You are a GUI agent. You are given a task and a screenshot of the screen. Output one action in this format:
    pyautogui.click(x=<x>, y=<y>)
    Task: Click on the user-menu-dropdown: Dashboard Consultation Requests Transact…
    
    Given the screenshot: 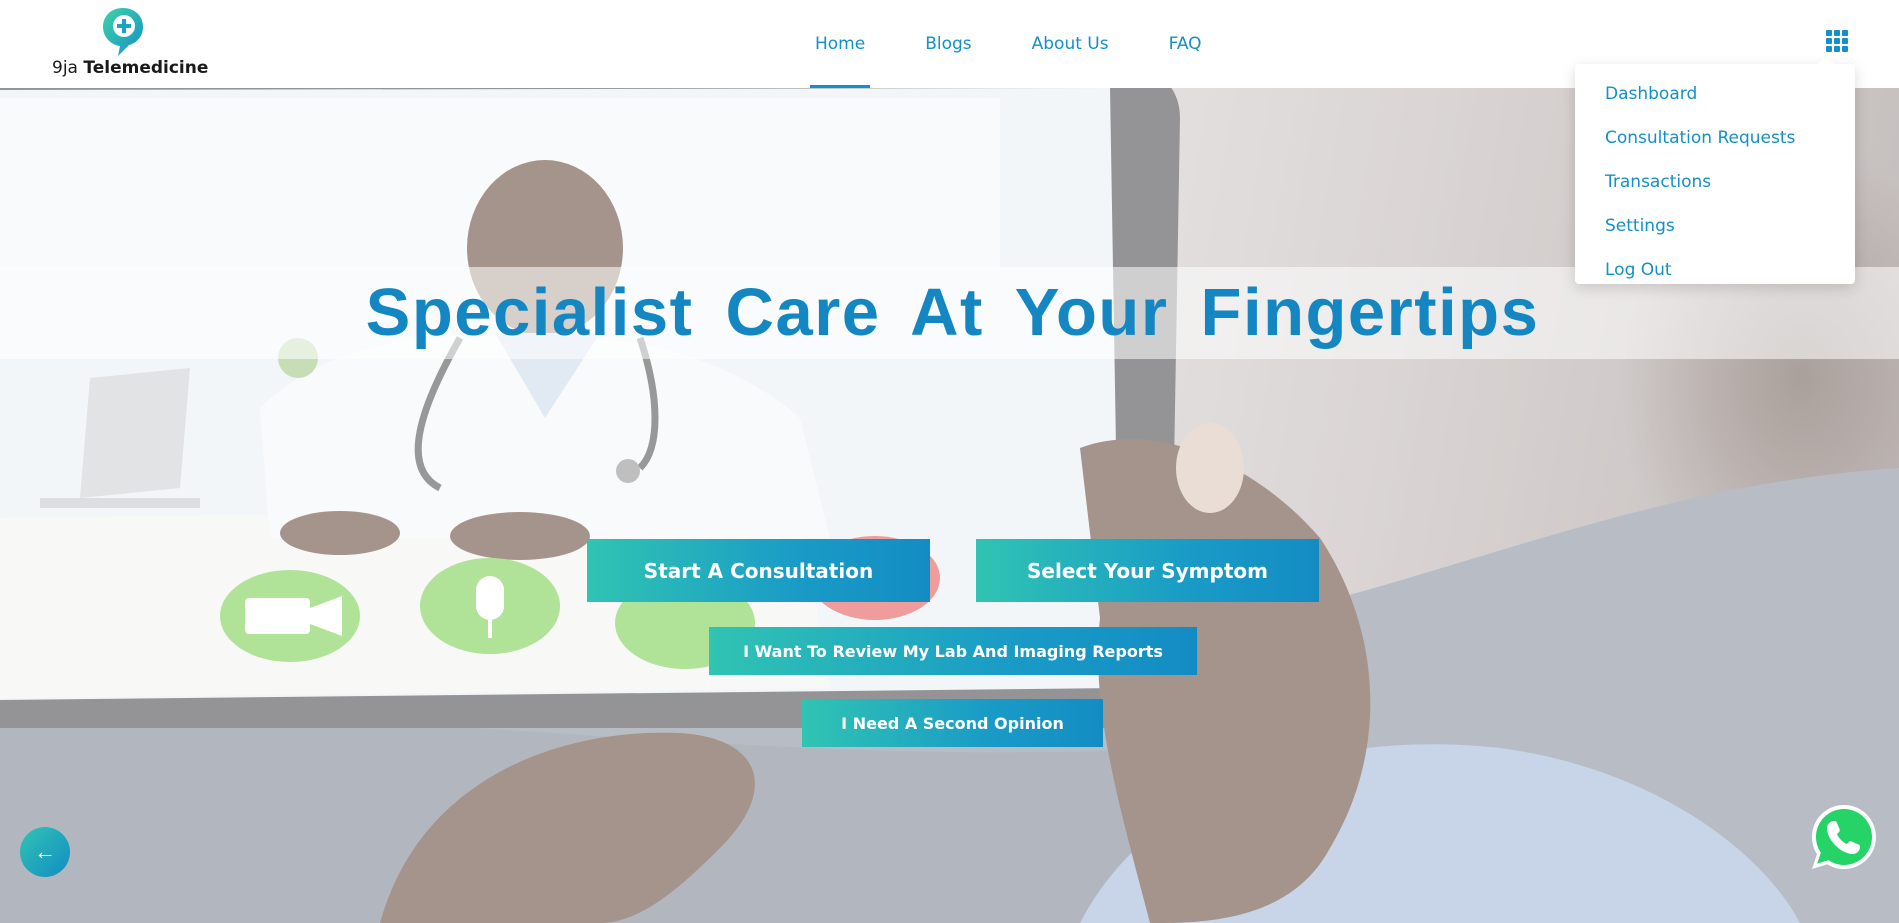 What is the action you would take?
    pyautogui.click(x=1715, y=170)
    